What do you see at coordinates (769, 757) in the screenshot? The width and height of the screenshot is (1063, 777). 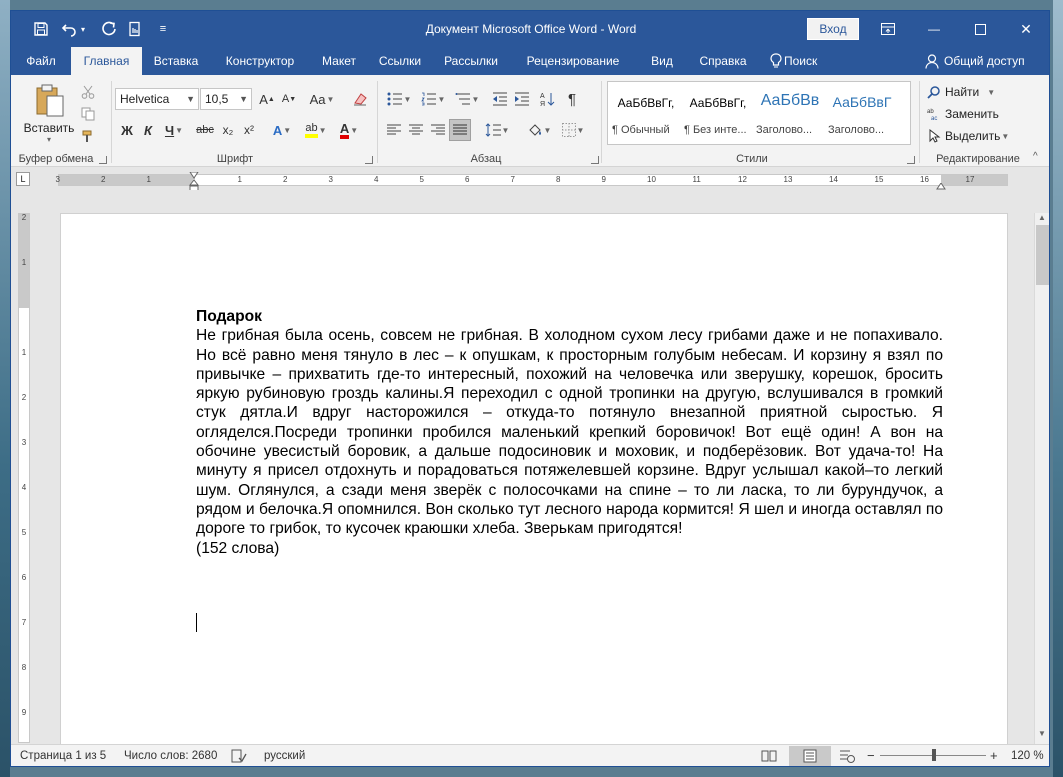 I see `read-mode-button` at bounding box center [769, 757].